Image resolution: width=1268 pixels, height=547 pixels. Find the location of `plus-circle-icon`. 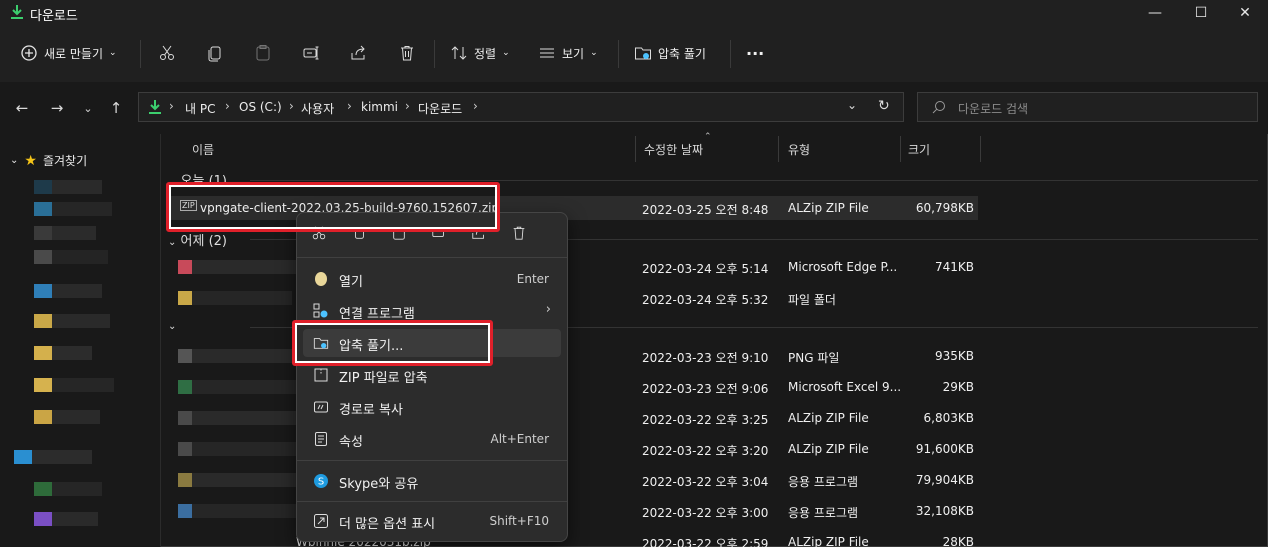

plus-circle-icon is located at coordinates (29, 53).